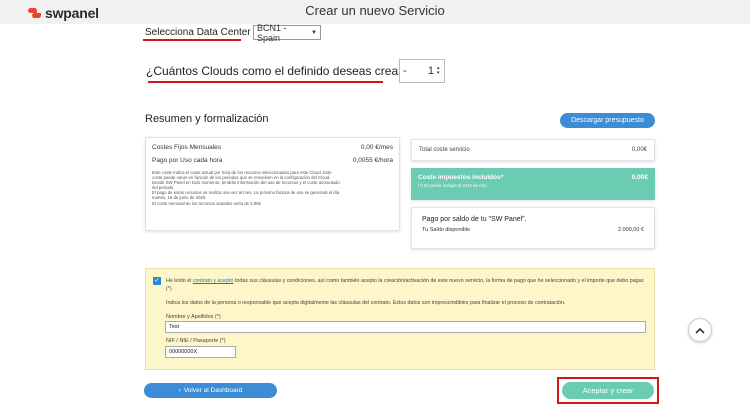 The height and width of the screenshot is (408, 750). Describe the element at coordinates (474, 219) in the screenshot. I see `balance-payment-title: Pago por saldo de tu "SW Panel".` at that location.